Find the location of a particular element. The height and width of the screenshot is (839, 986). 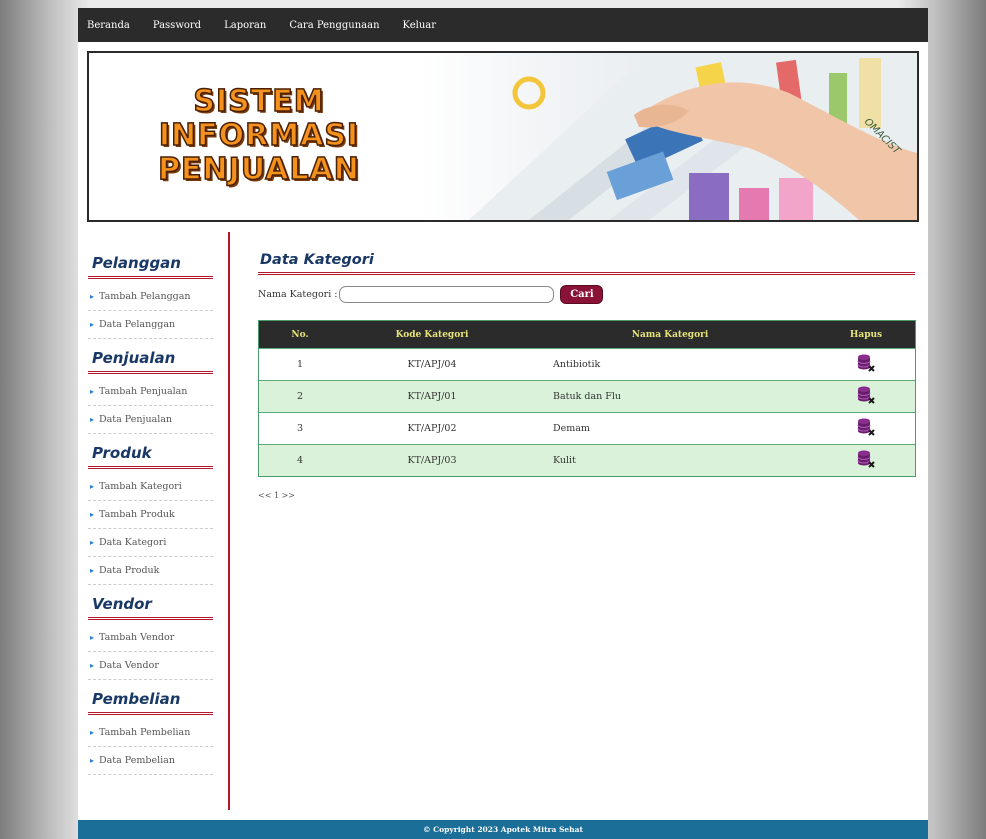

column-header-no: No. is located at coordinates (299, 334).